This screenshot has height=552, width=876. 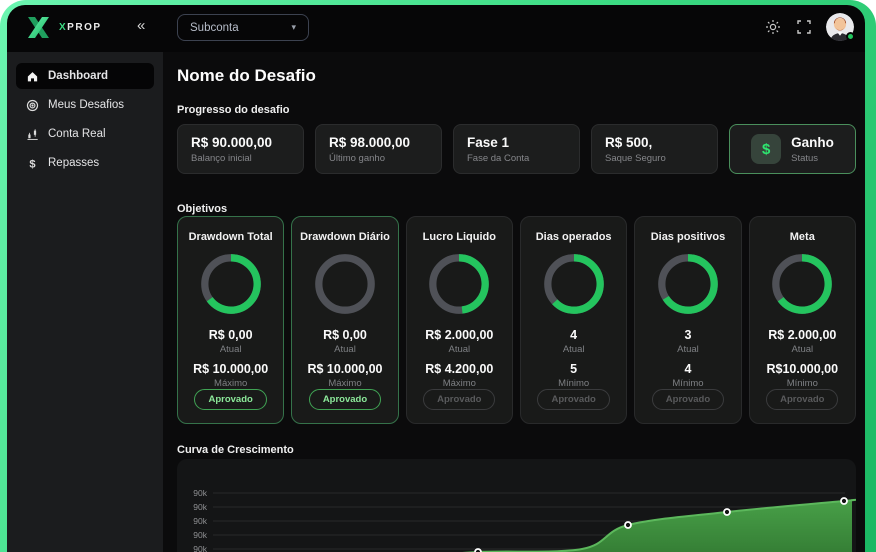 I want to click on stat-card-status: $ Ganho Status, so click(x=792, y=149).